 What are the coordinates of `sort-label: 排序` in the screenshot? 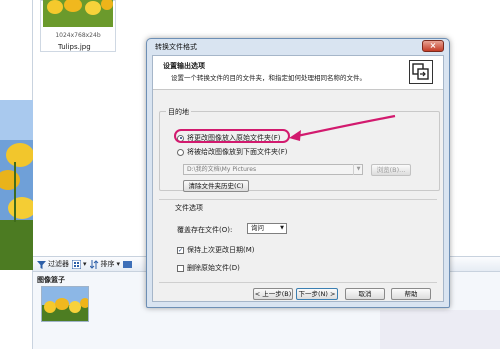 It's located at (107, 264).